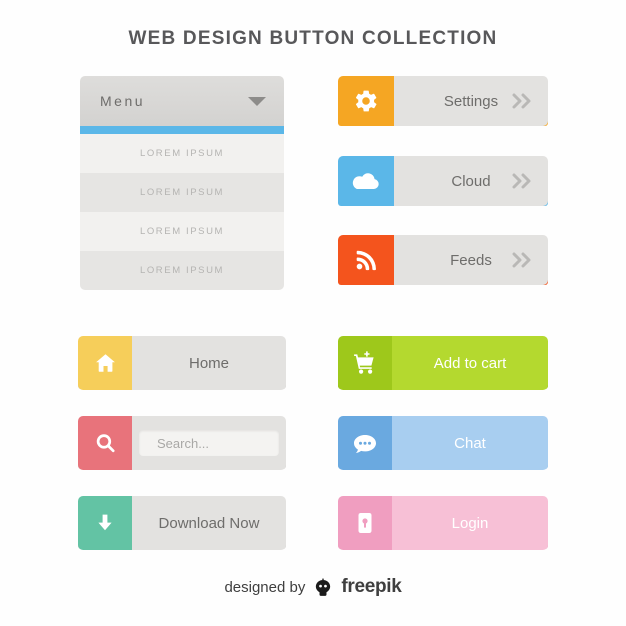 The width and height of the screenshot is (626, 626). What do you see at coordinates (182, 270) in the screenshot?
I see `menu-item-4: LOREM IPSUM` at bounding box center [182, 270].